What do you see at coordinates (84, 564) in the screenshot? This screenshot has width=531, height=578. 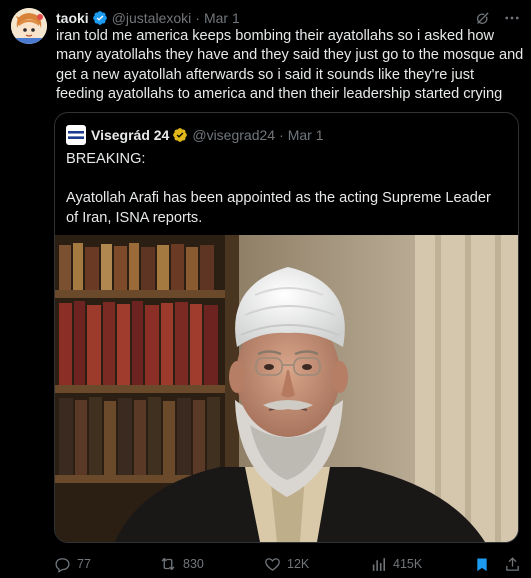 I see `reply-count: 77` at bounding box center [84, 564].